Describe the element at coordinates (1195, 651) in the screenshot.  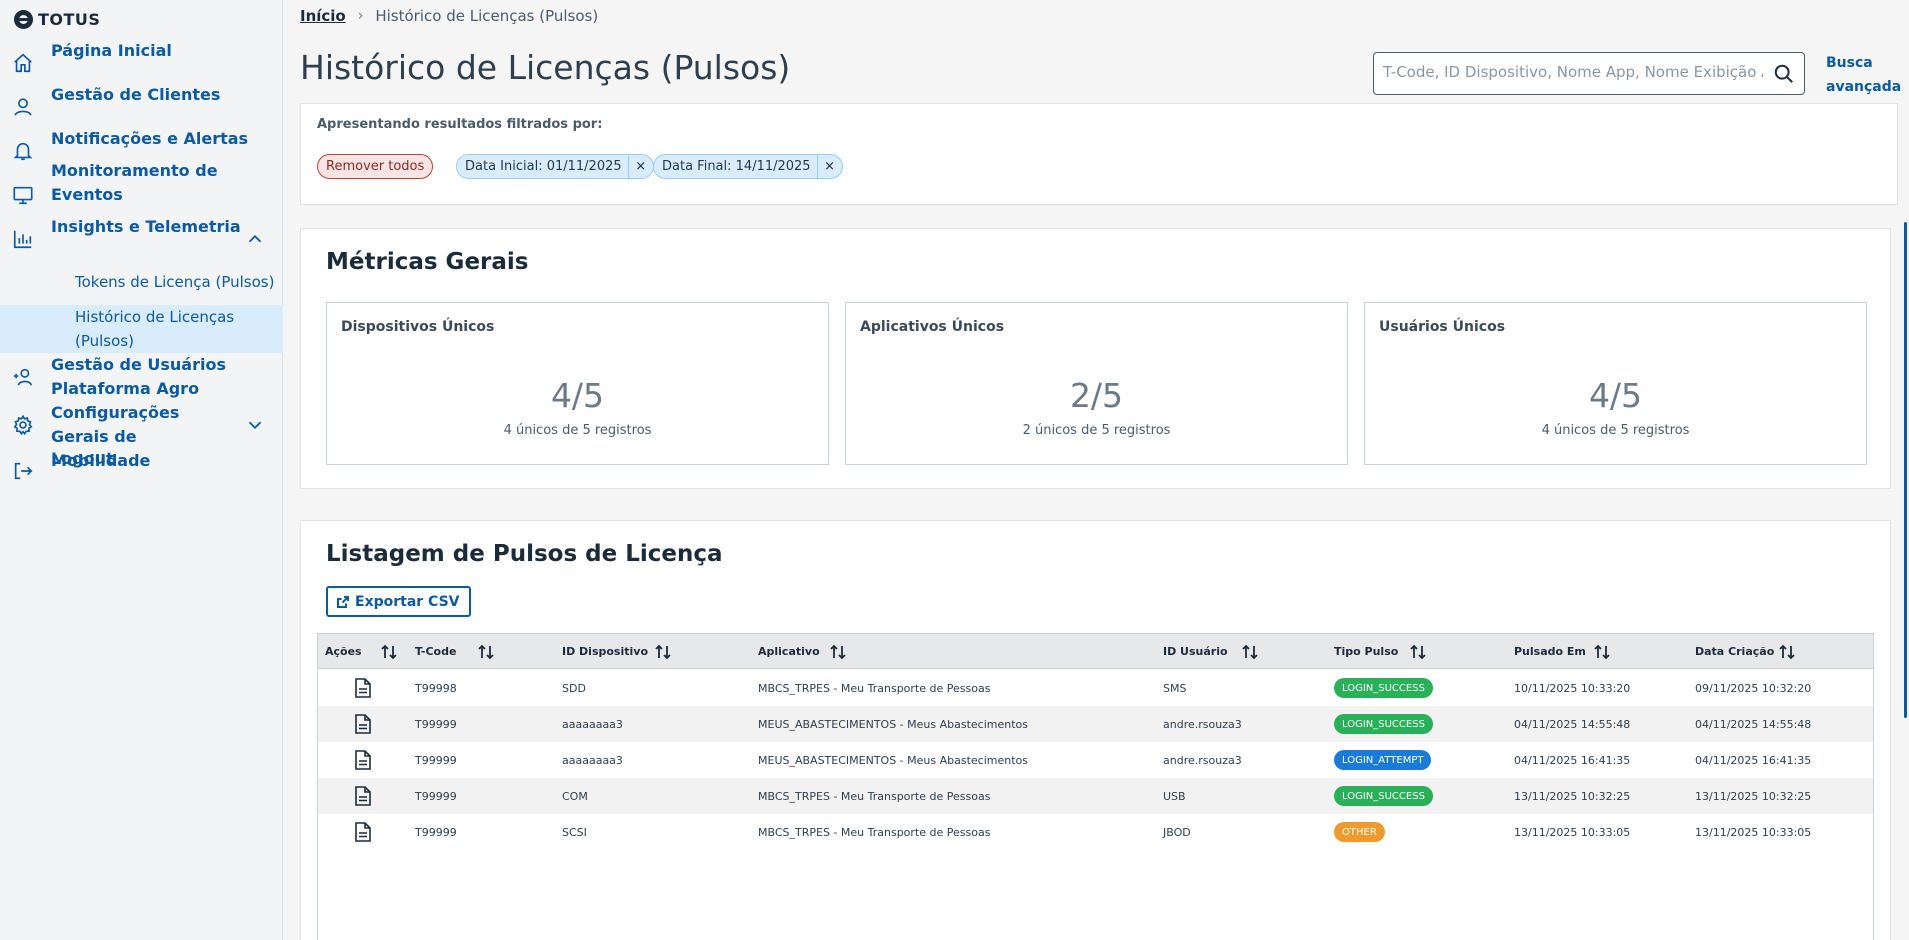
I see `column-header-user-id: ID Usuário` at that location.